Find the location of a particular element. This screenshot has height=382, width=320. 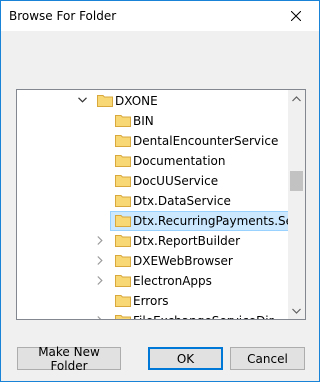

tree-item-content: DXONE is located at coordinates (190, 101).